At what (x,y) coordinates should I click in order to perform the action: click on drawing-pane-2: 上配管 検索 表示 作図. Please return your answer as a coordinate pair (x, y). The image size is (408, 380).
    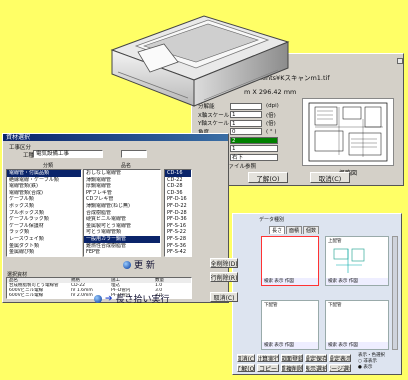
    Looking at the image, I should click on (357, 261).